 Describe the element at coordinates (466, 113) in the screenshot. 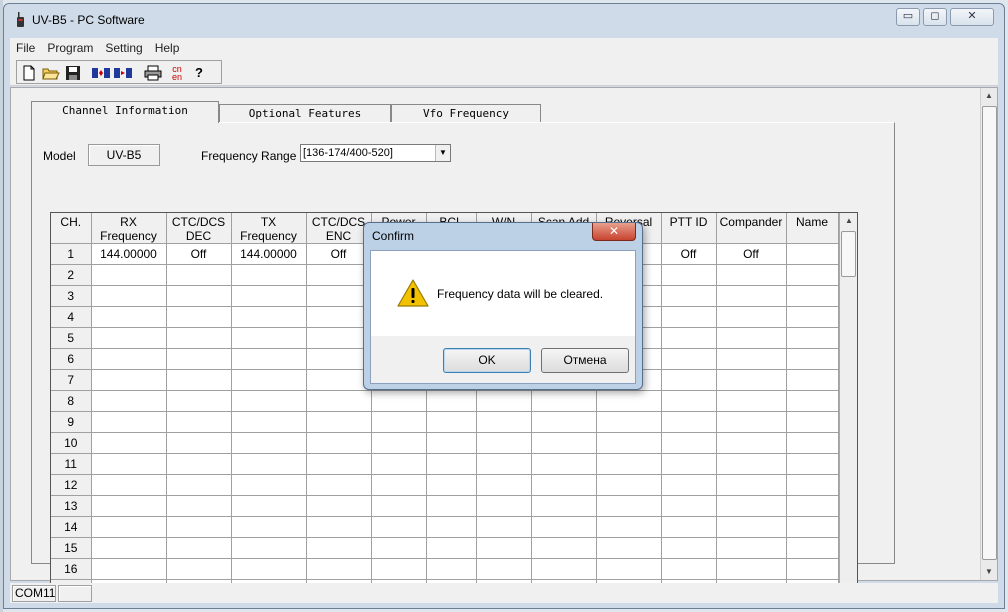

I see `tab-vfo-frequency: Vfo Frequency` at that location.